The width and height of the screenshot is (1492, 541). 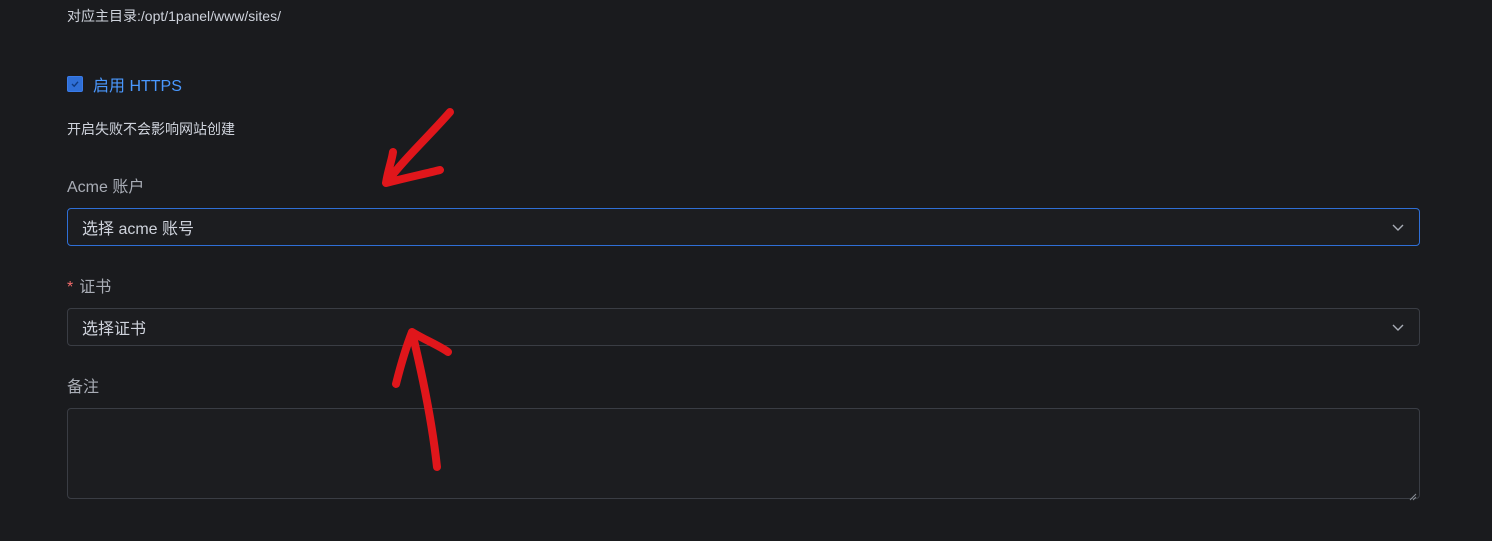 What do you see at coordinates (95, 287) in the screenshot?
I see `certificate-label-text: 证书` at bounding box center [95, 287].